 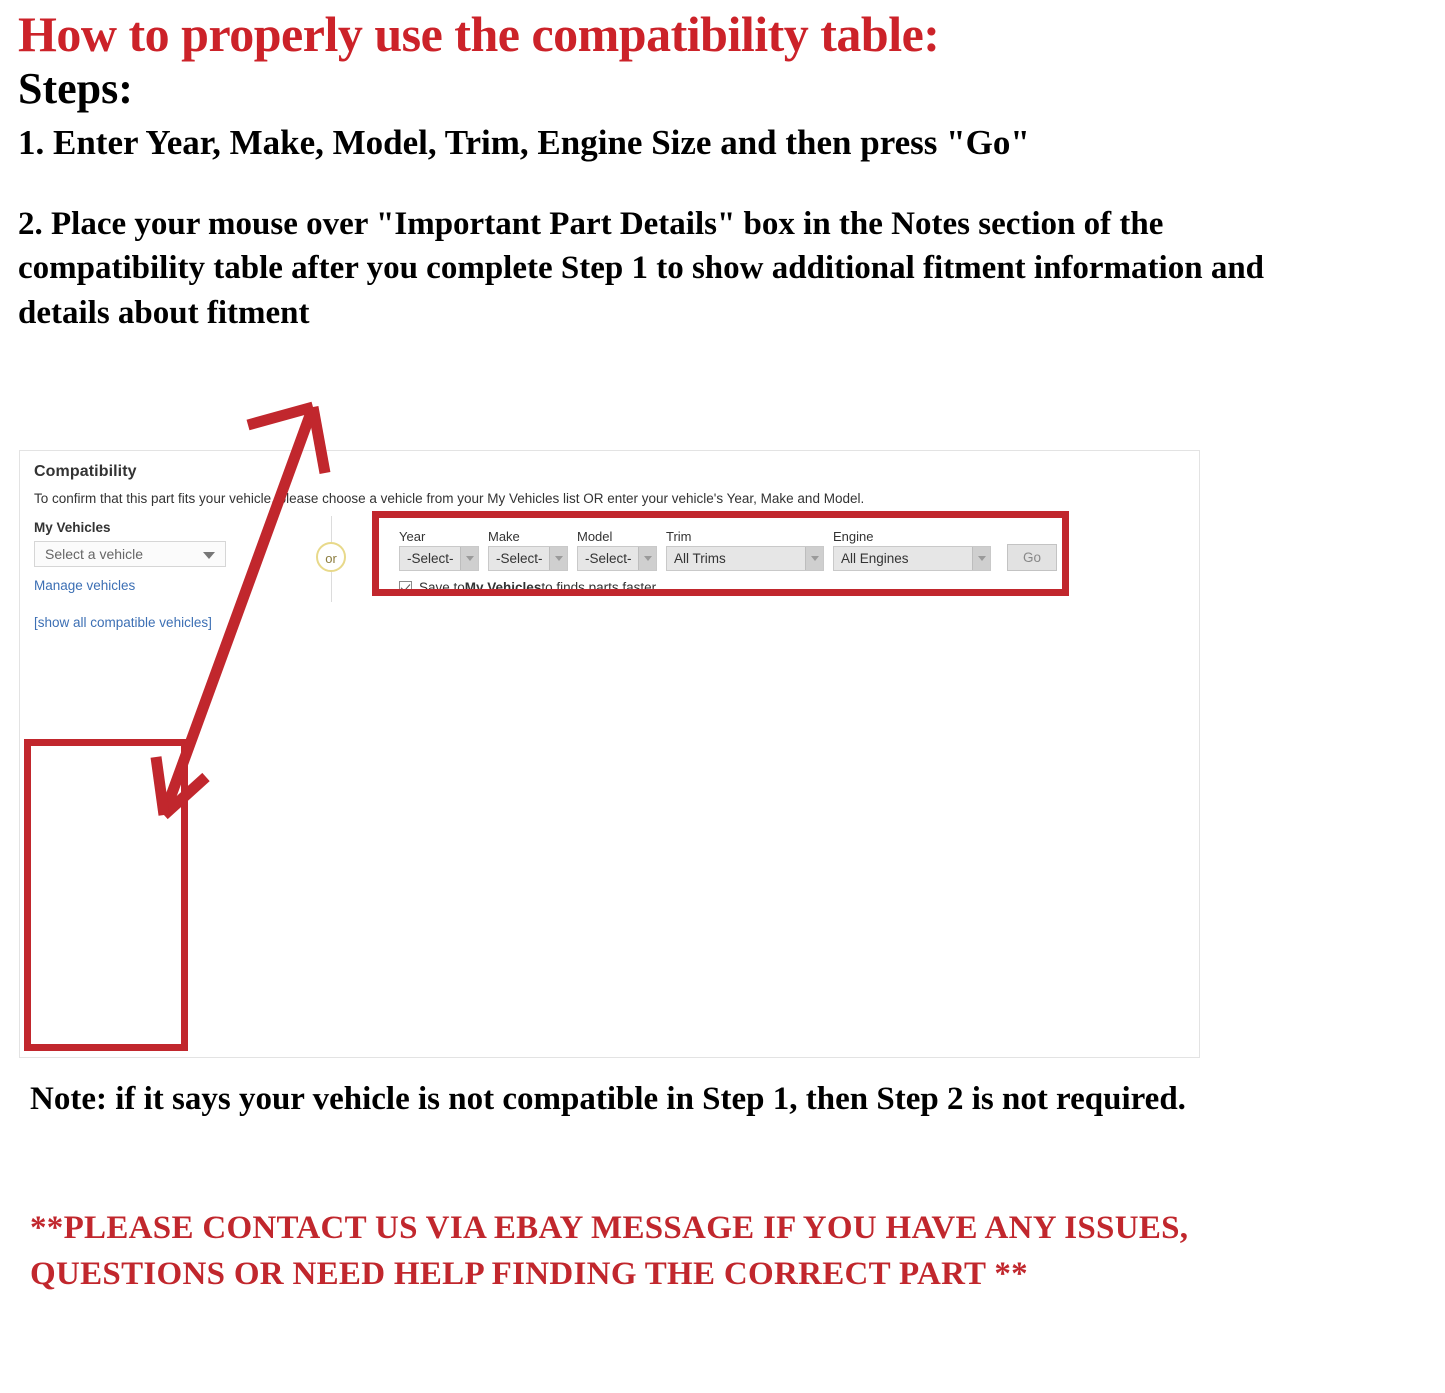 I want to click on vehicle-select-dropdown: Select a vehicle, so click(x=130, y=554).